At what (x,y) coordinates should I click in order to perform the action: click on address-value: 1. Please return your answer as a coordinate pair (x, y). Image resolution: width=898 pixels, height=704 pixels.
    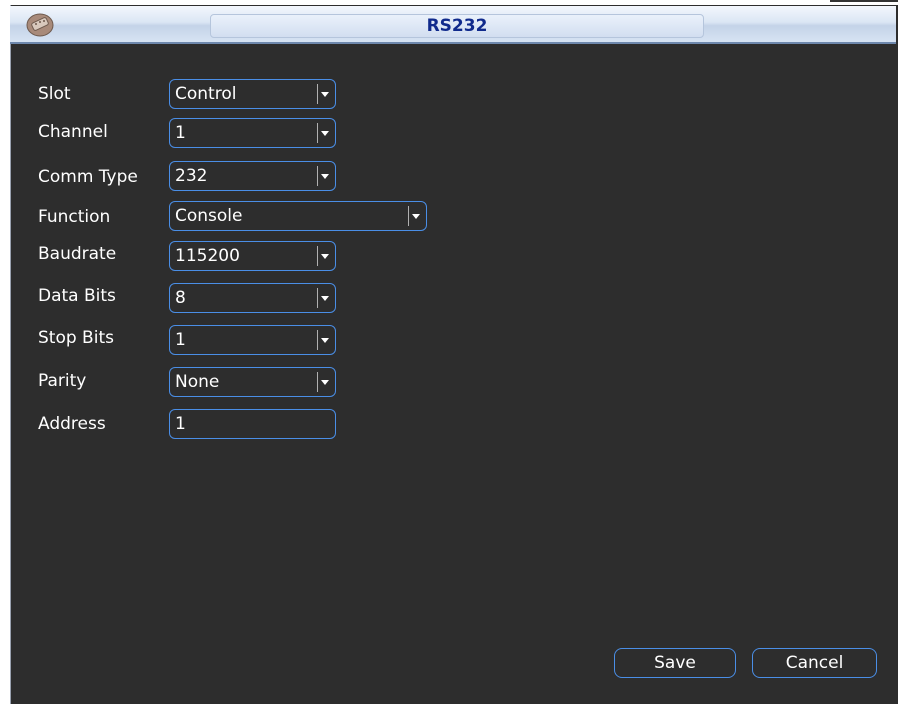
    Looking at the image, I should click on (180, 424).